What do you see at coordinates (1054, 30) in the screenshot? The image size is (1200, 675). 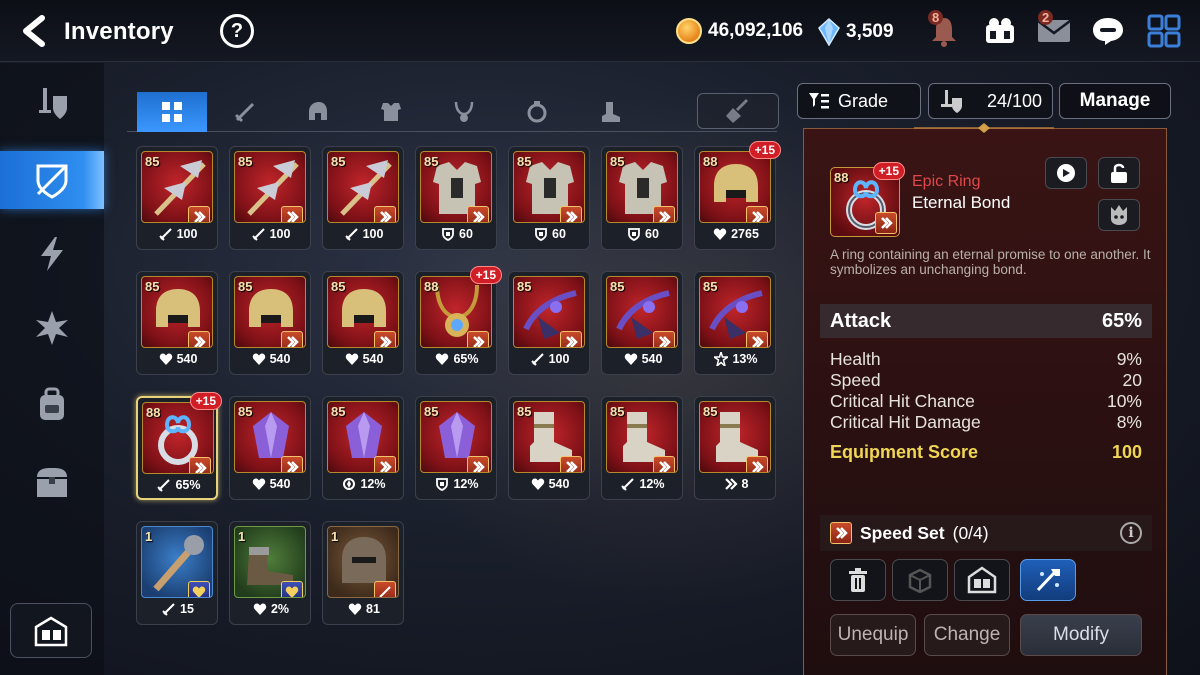 I see `mail-button: 2` at bounding box center [1054, 30].